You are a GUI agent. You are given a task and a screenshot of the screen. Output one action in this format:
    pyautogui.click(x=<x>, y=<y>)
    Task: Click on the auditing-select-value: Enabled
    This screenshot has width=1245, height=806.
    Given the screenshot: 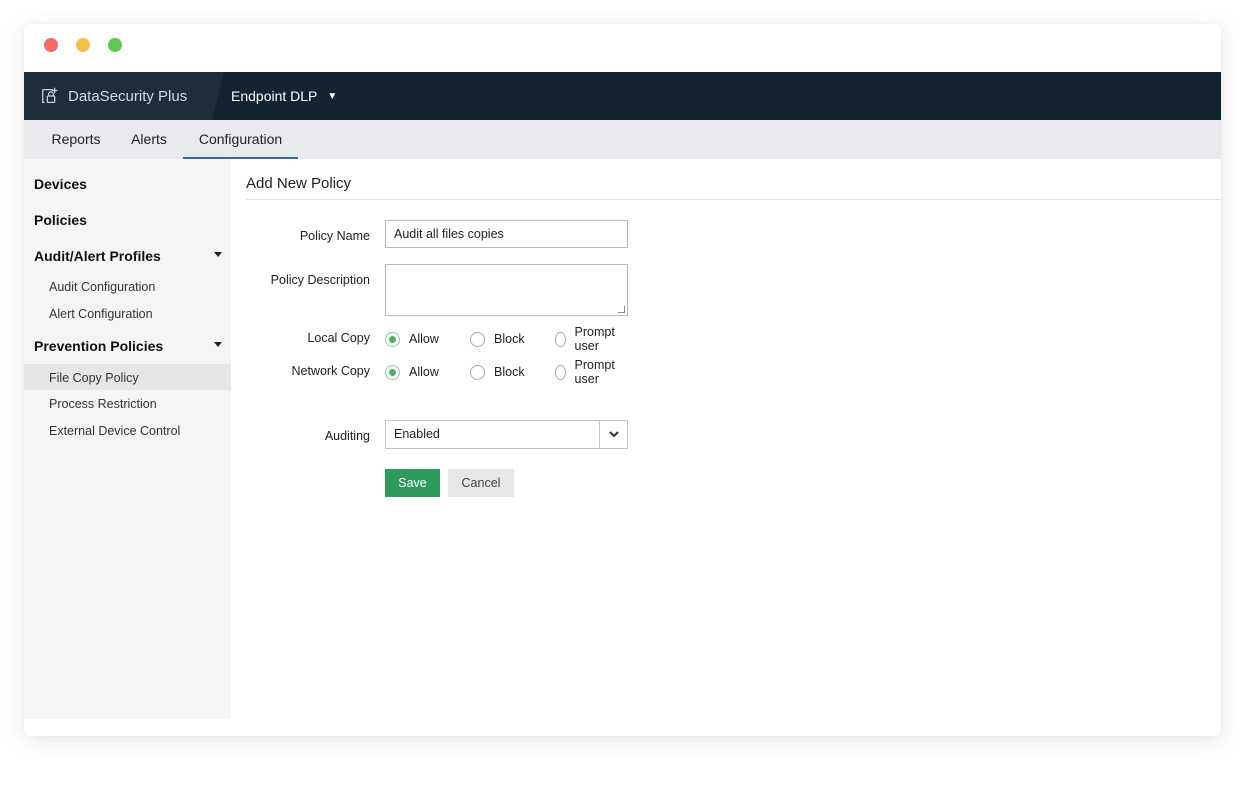 What is the action you would take?
    pyautogui.click(x=417, y=434)
    